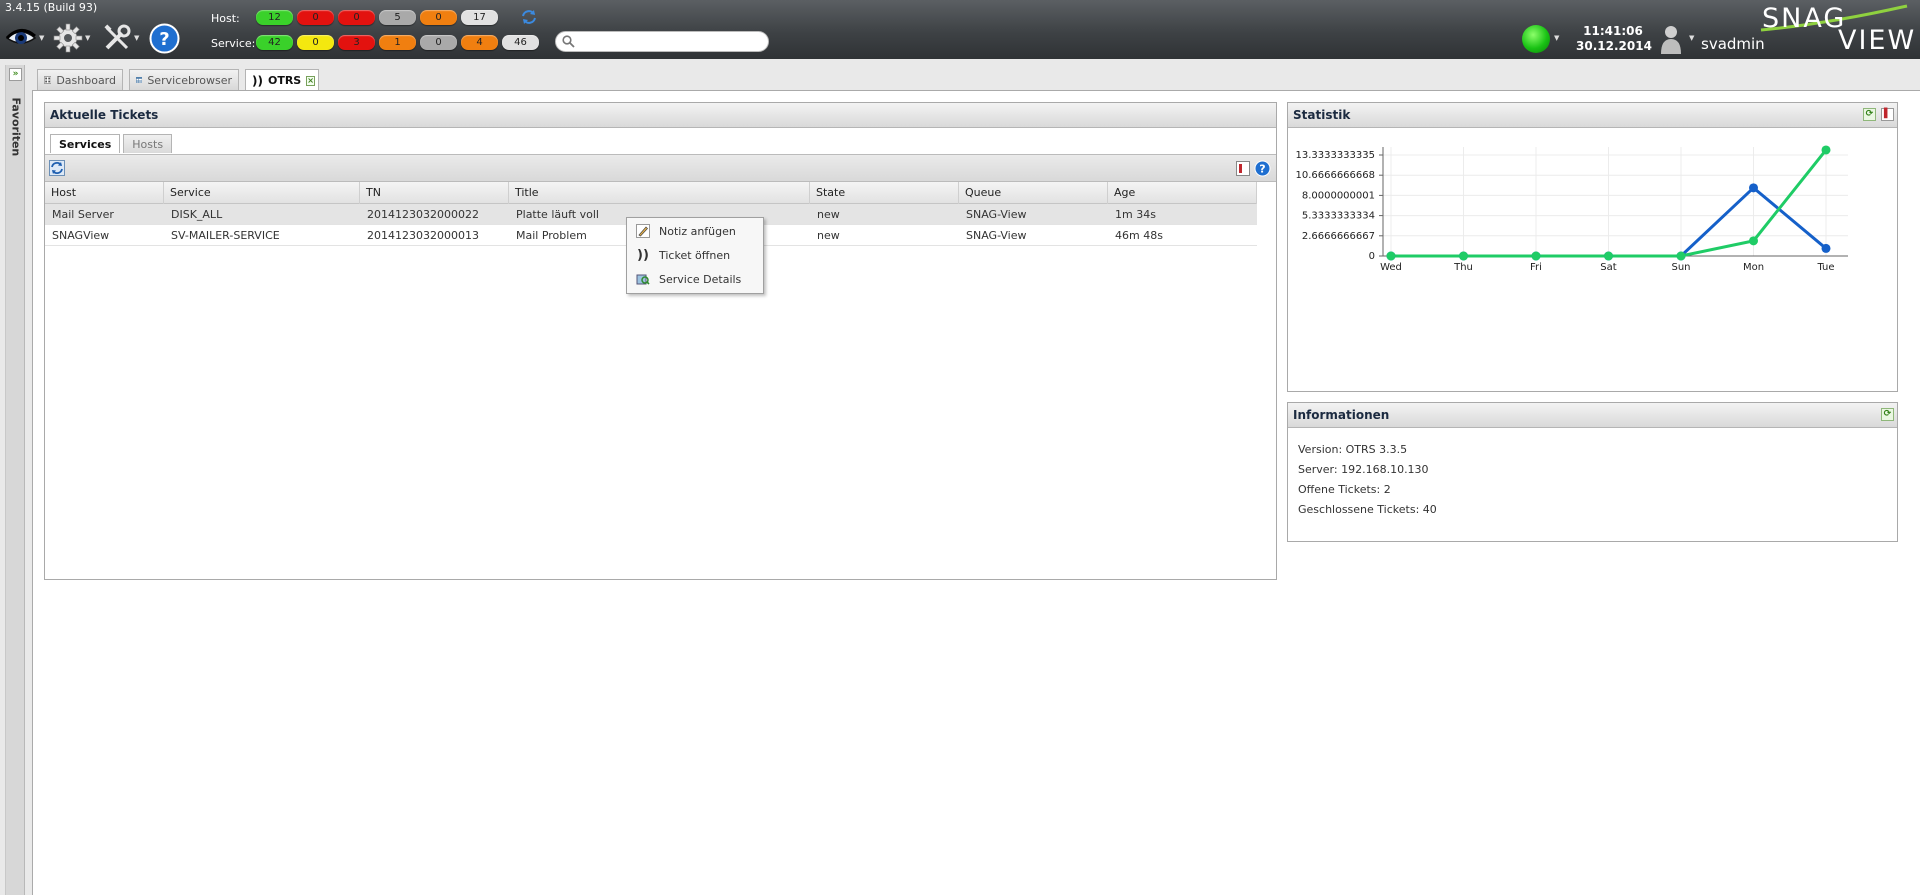 The image size is (1920, 895). What do you see at coordinates (828, 214) in the screenshot?
I see `table-cell: new` at bounding box center [828, 214].